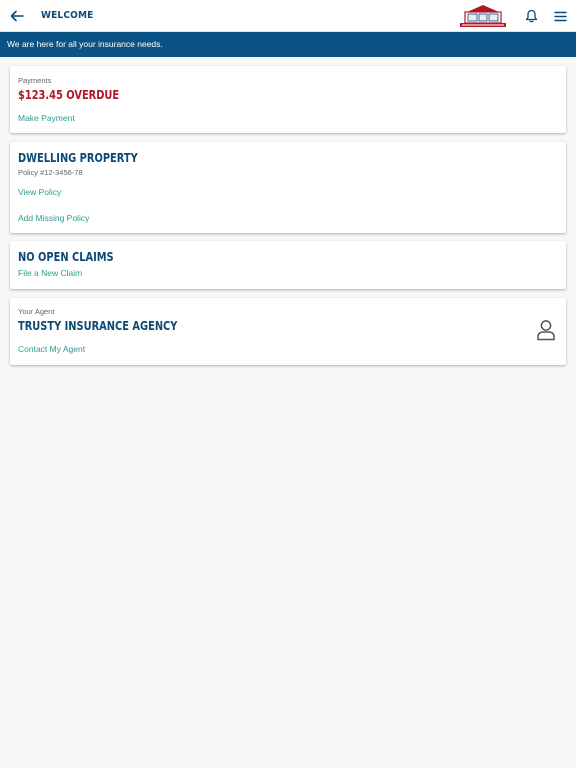 The width and height of the screenshot is (576, 768). What do you see at coordinates (50, 273) in the screenshot?
I see `file-new-claim-link: File a New Claim` at bounding box center [50, 273].